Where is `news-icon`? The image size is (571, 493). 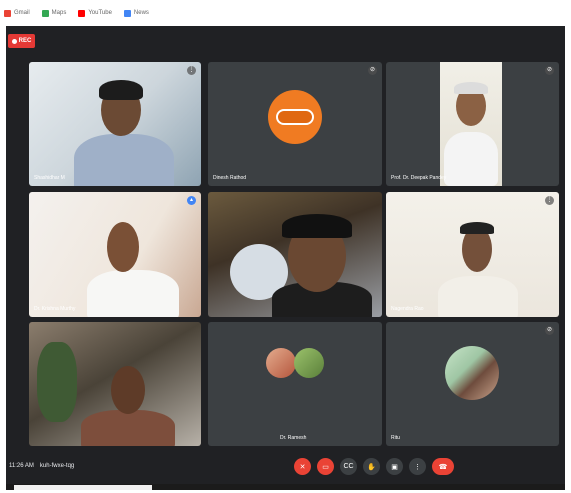 news-icon is located at coordinates (127, 13).